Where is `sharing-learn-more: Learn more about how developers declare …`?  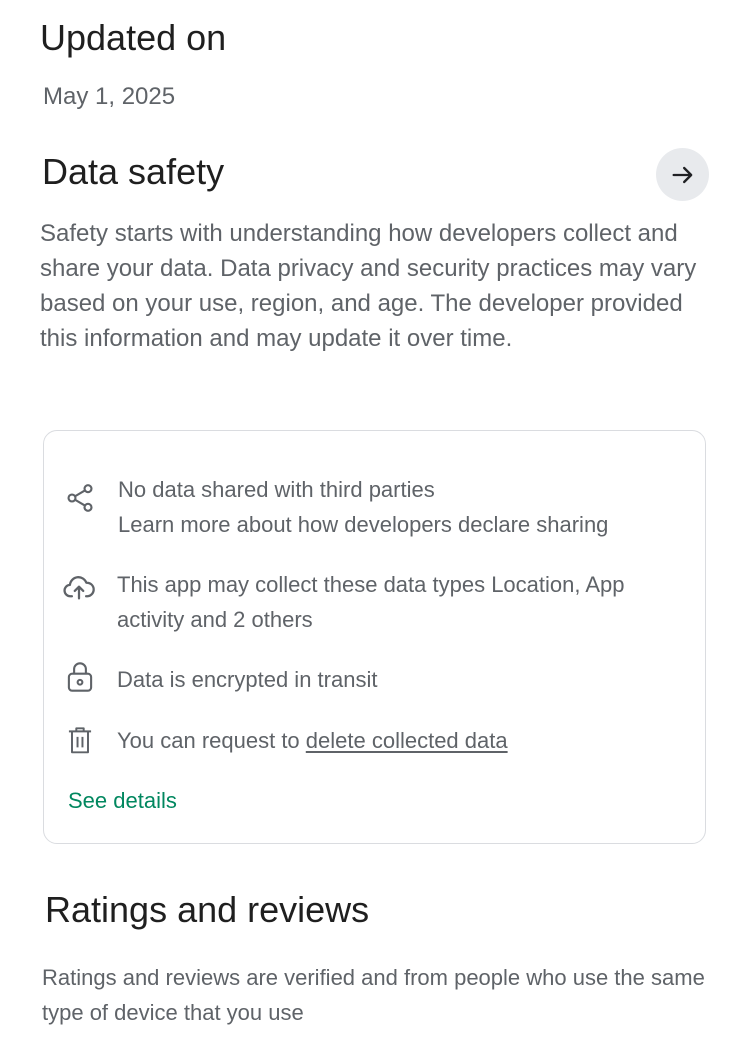 sharing-learn-more: Learn more about how developers declare … is located at coordinates (363, 524).